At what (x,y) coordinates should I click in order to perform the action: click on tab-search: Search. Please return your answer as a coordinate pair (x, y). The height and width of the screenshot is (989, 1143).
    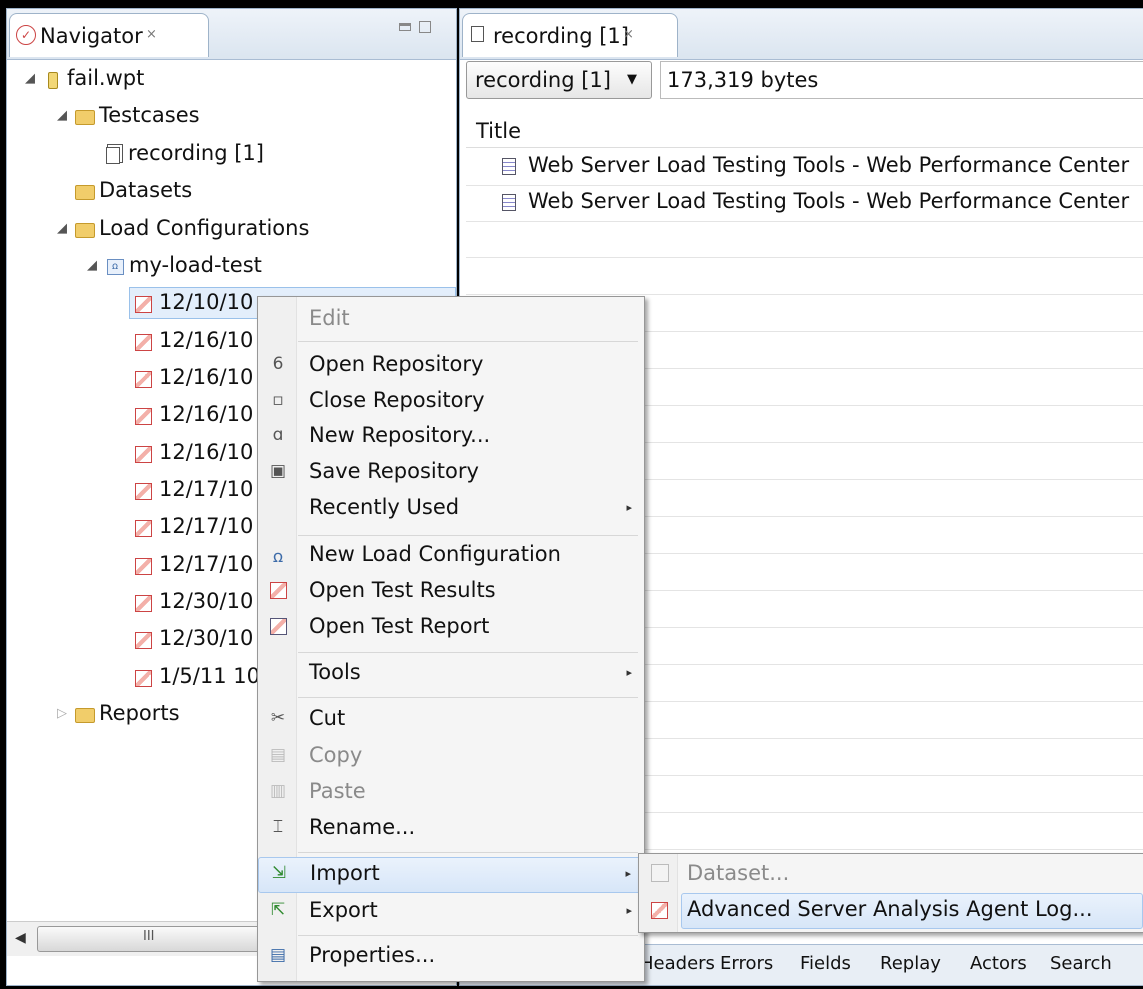
    Looking at the image, I should click on (1081, 963).